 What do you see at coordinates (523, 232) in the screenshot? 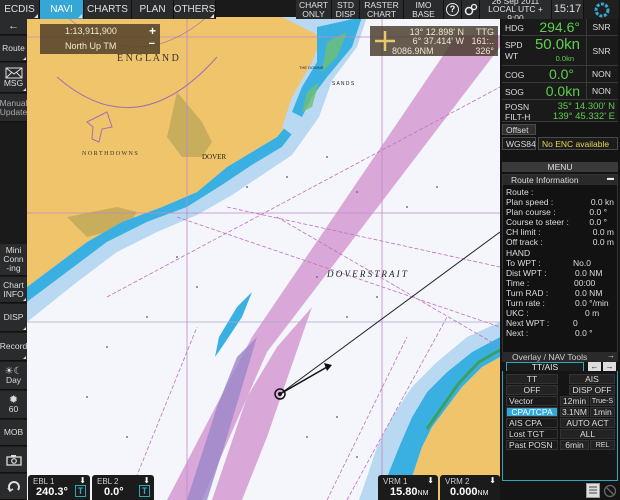
I see `ch-limit-label: CH limit :` at bounding box center [523, 232].